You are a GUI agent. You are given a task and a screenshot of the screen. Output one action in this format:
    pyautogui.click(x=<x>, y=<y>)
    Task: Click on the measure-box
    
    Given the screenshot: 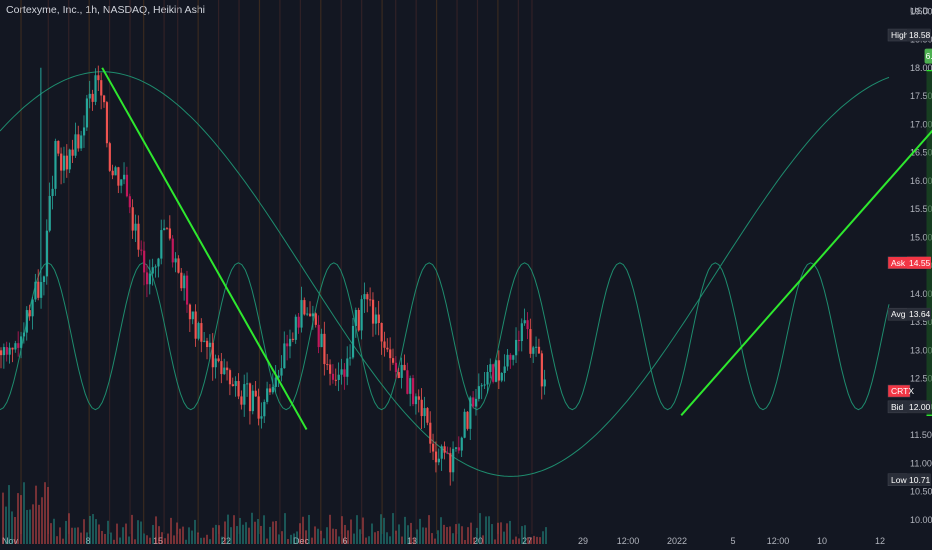 What is the action you would take?
    pyautogui.click(x=929, y=243)
    